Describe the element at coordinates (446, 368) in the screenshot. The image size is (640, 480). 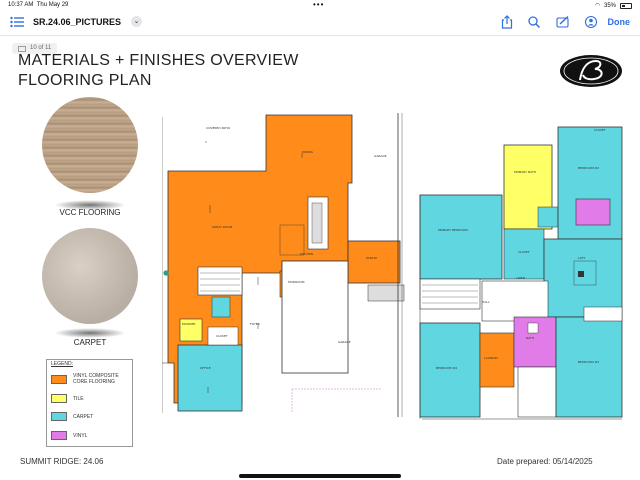
I see `room-label: BEDROOM #4` at that location.